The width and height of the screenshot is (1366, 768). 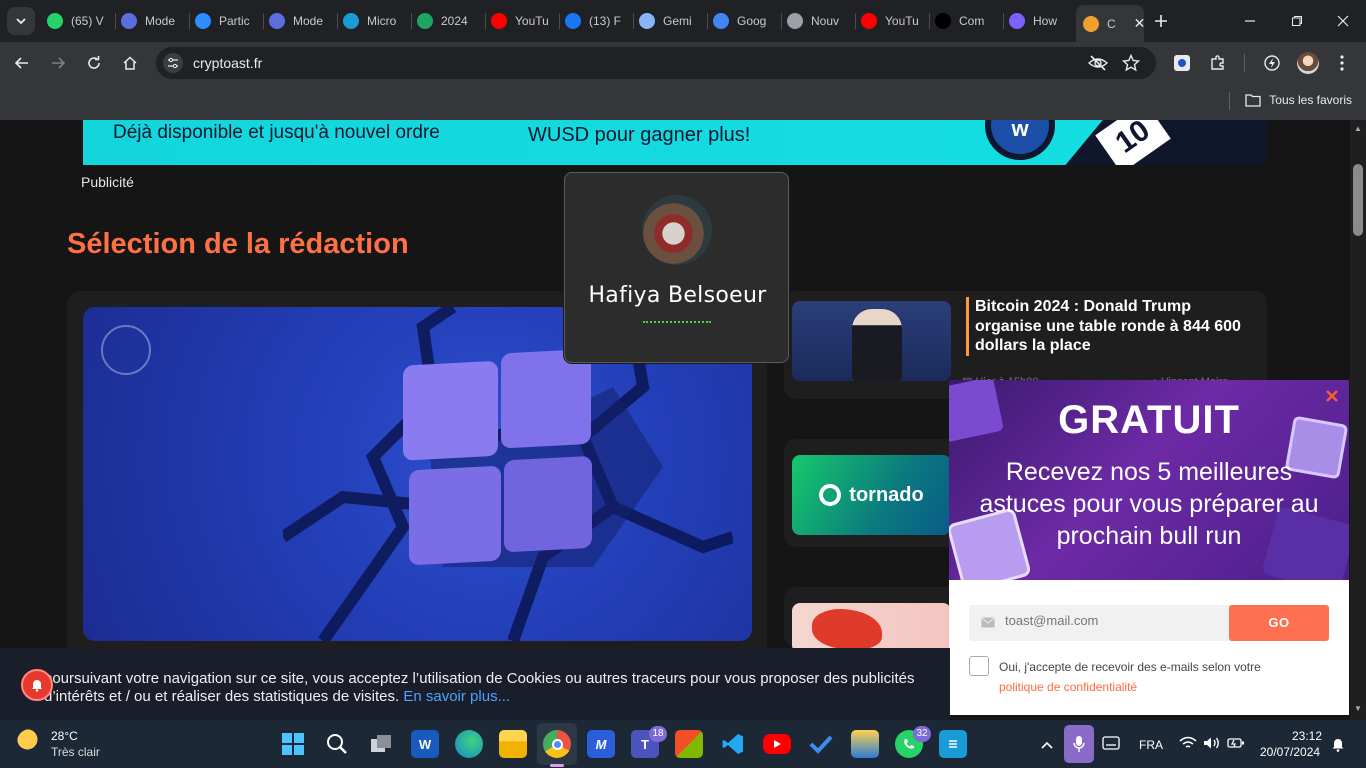 I want to click on email-input, so click(x=1115, y=620).